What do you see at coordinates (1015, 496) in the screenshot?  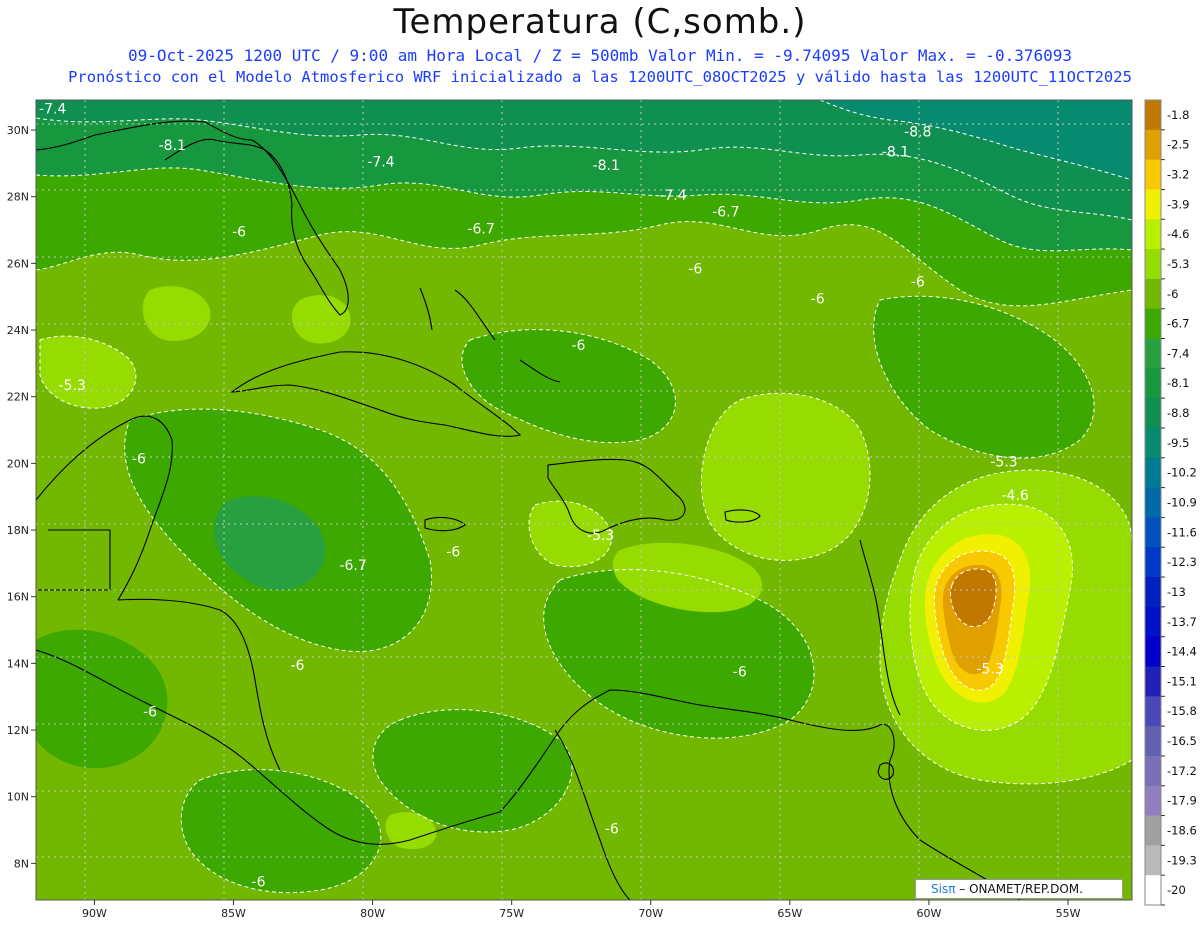 I see `contour-label: -4.6` at bounding box center [1015, 496].